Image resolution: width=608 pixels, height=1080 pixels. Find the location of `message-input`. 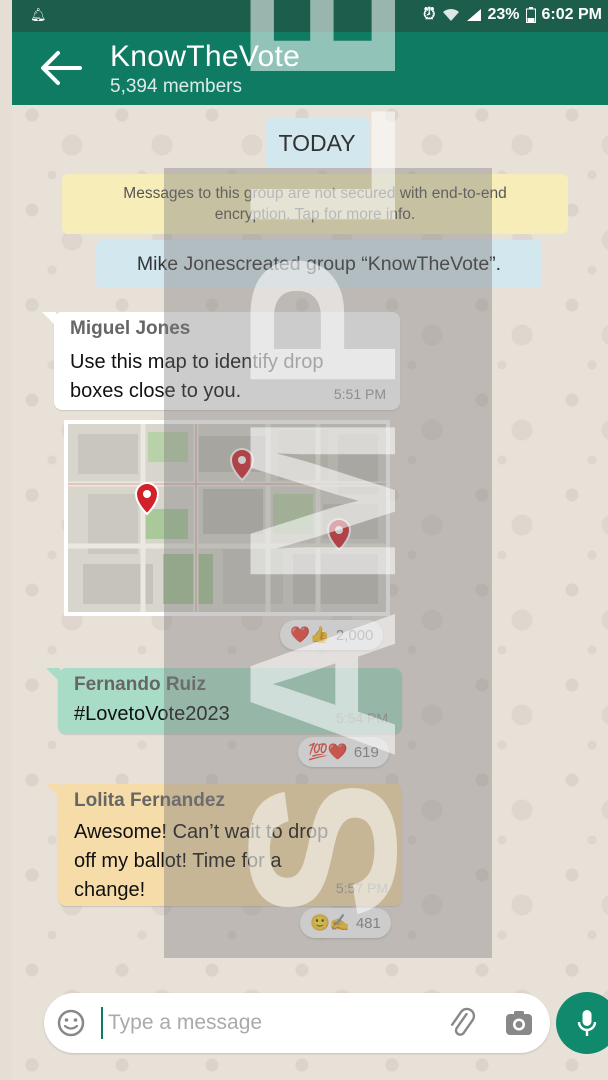

message-input is located at coordinates (258, 1023).